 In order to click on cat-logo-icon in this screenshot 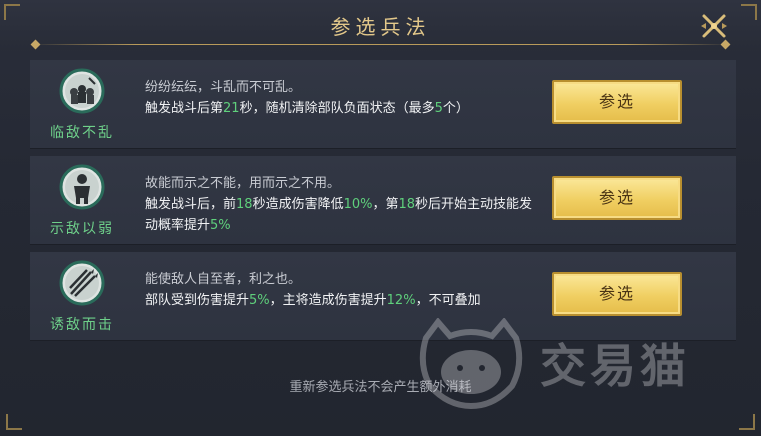, I will do `click(471, 363)`.